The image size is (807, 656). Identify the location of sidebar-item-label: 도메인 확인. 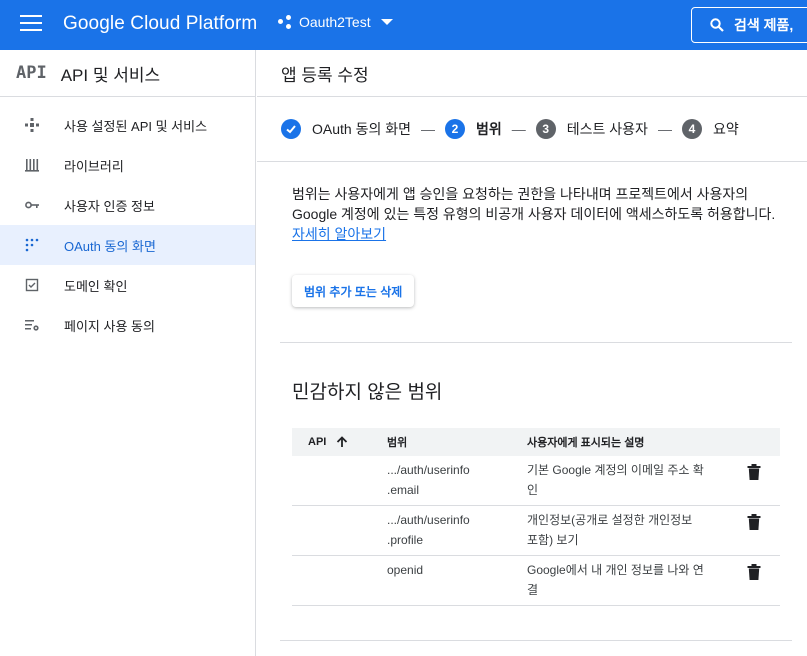
(96, 286).